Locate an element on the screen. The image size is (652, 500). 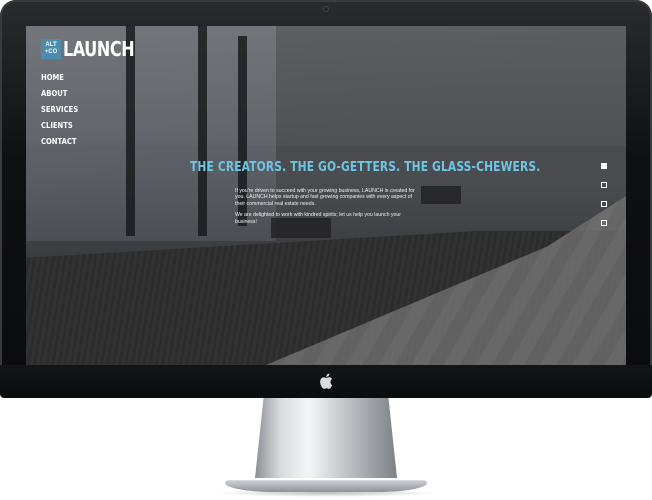
logo-badge-top: ALT is located at coordinates (51, 45).